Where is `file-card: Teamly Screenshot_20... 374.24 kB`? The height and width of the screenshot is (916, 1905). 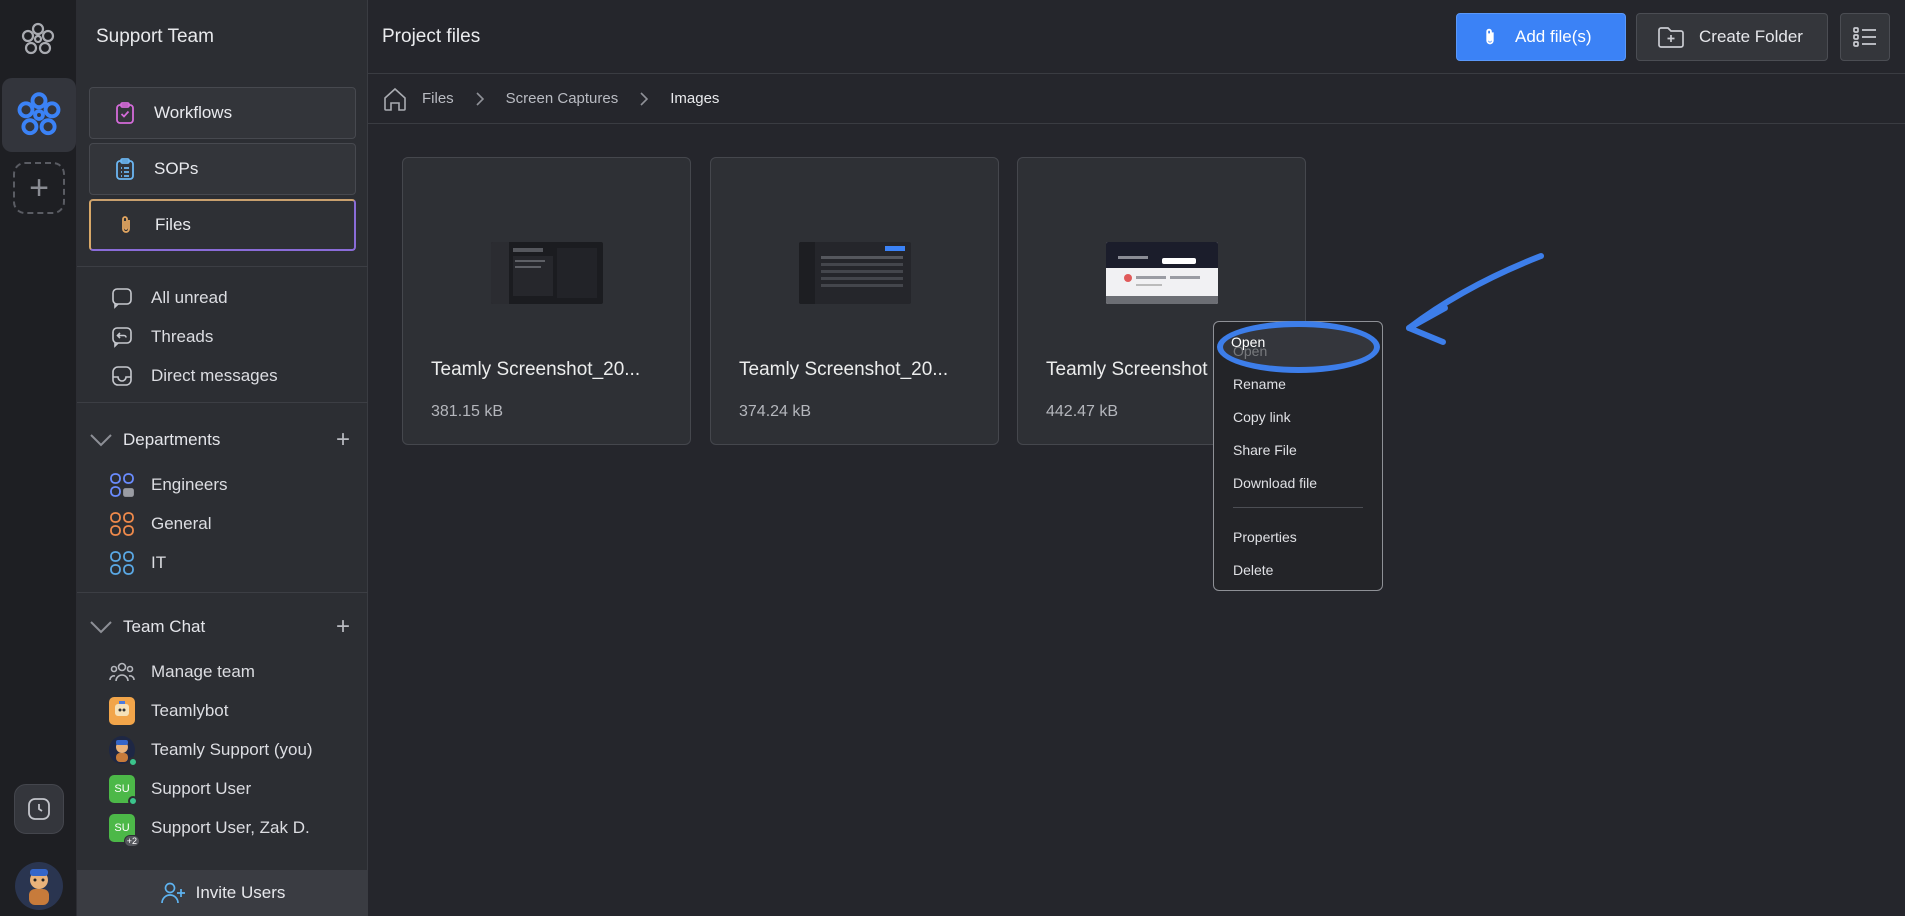 file-card: Teamly Screenshot_20... 374.24 kB is located at coordinates (854, 301).